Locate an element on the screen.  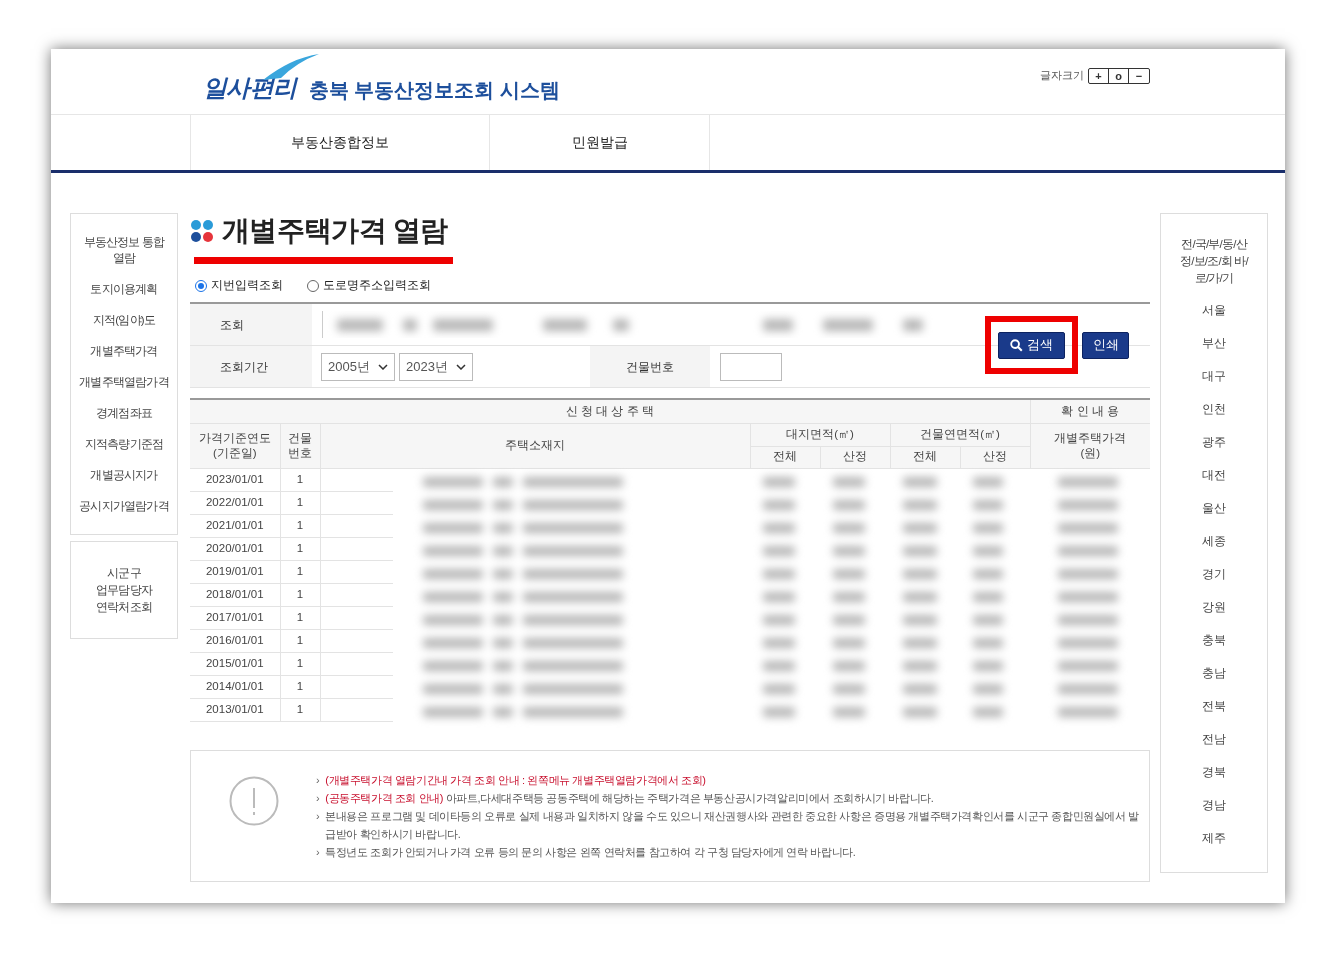
region-link: 울산 is located at coordinates (1214, 508).